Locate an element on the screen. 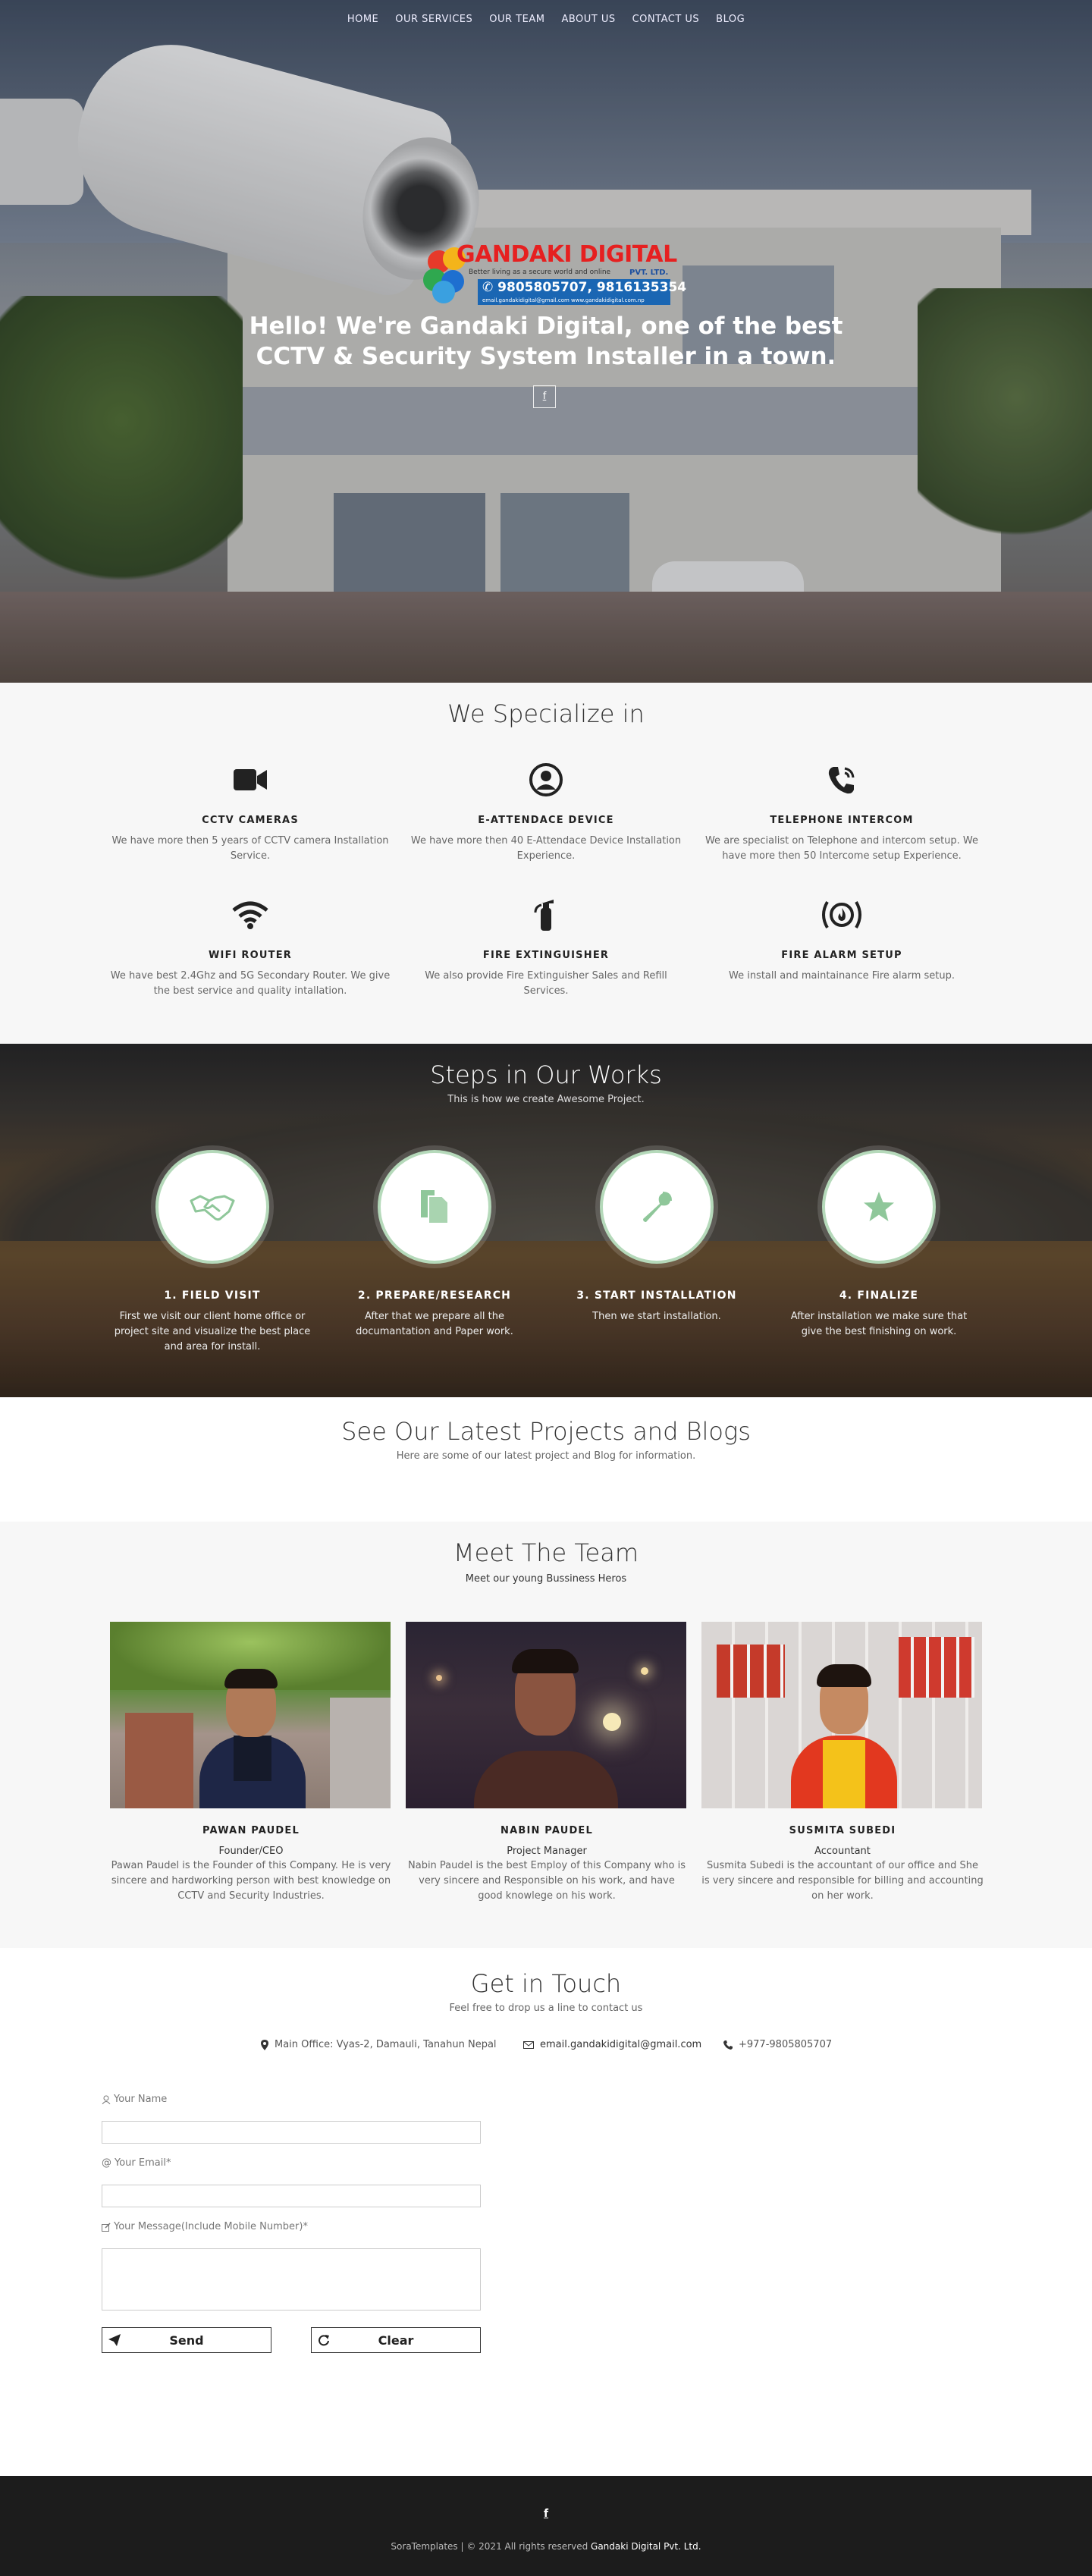 Image resolution: width=1092 pixels, height=2576 pixels. step-name: 4. FINALIZE is located at coordinates (879, 1296).